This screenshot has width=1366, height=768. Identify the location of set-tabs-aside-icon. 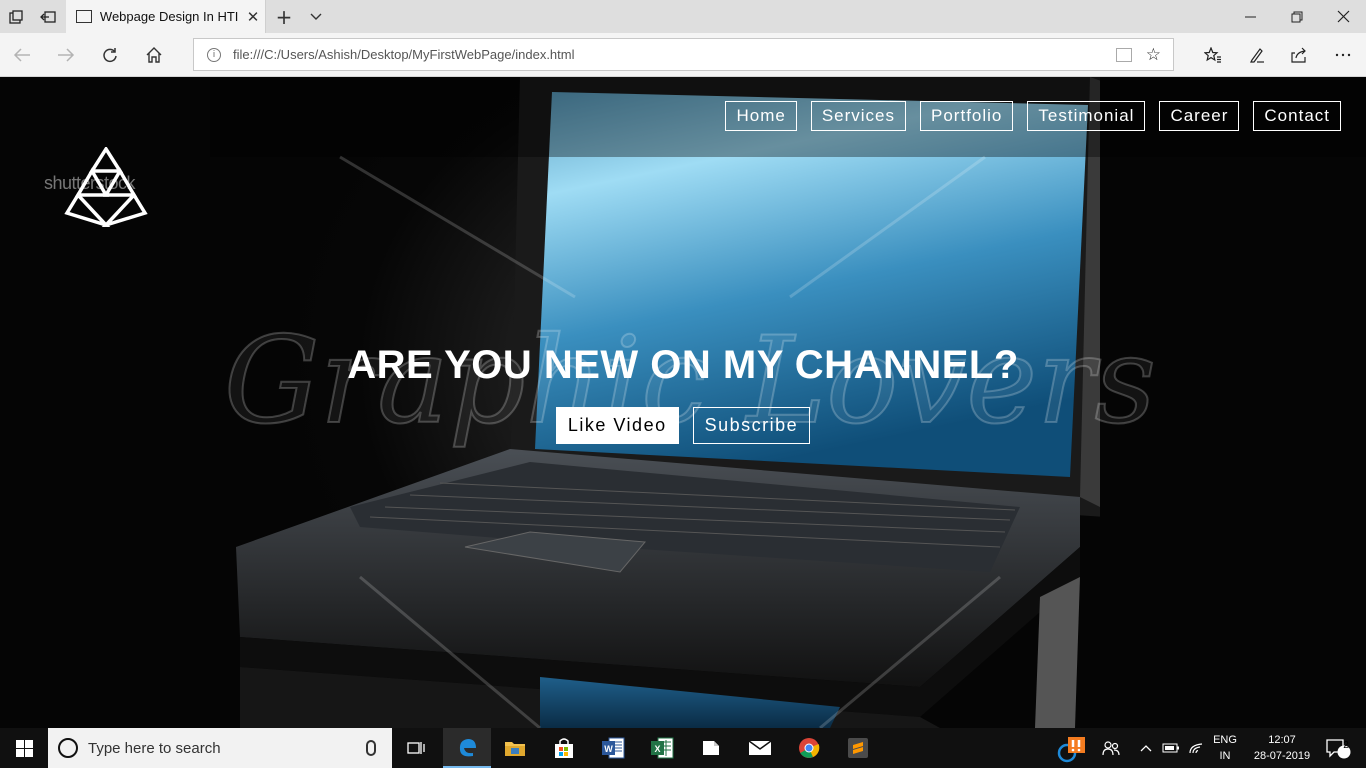
(48, 16).